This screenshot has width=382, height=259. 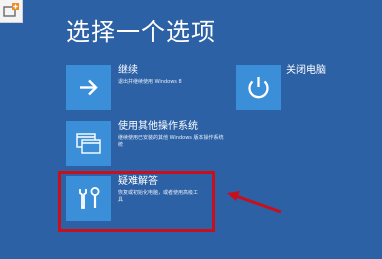 I want to click on annotation-arrow, so click(x=254, y=202).